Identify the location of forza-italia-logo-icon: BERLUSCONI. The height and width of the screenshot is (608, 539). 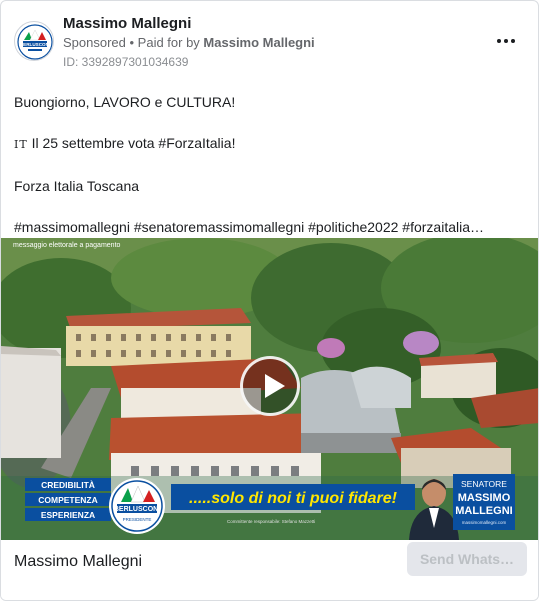
(34, 41).